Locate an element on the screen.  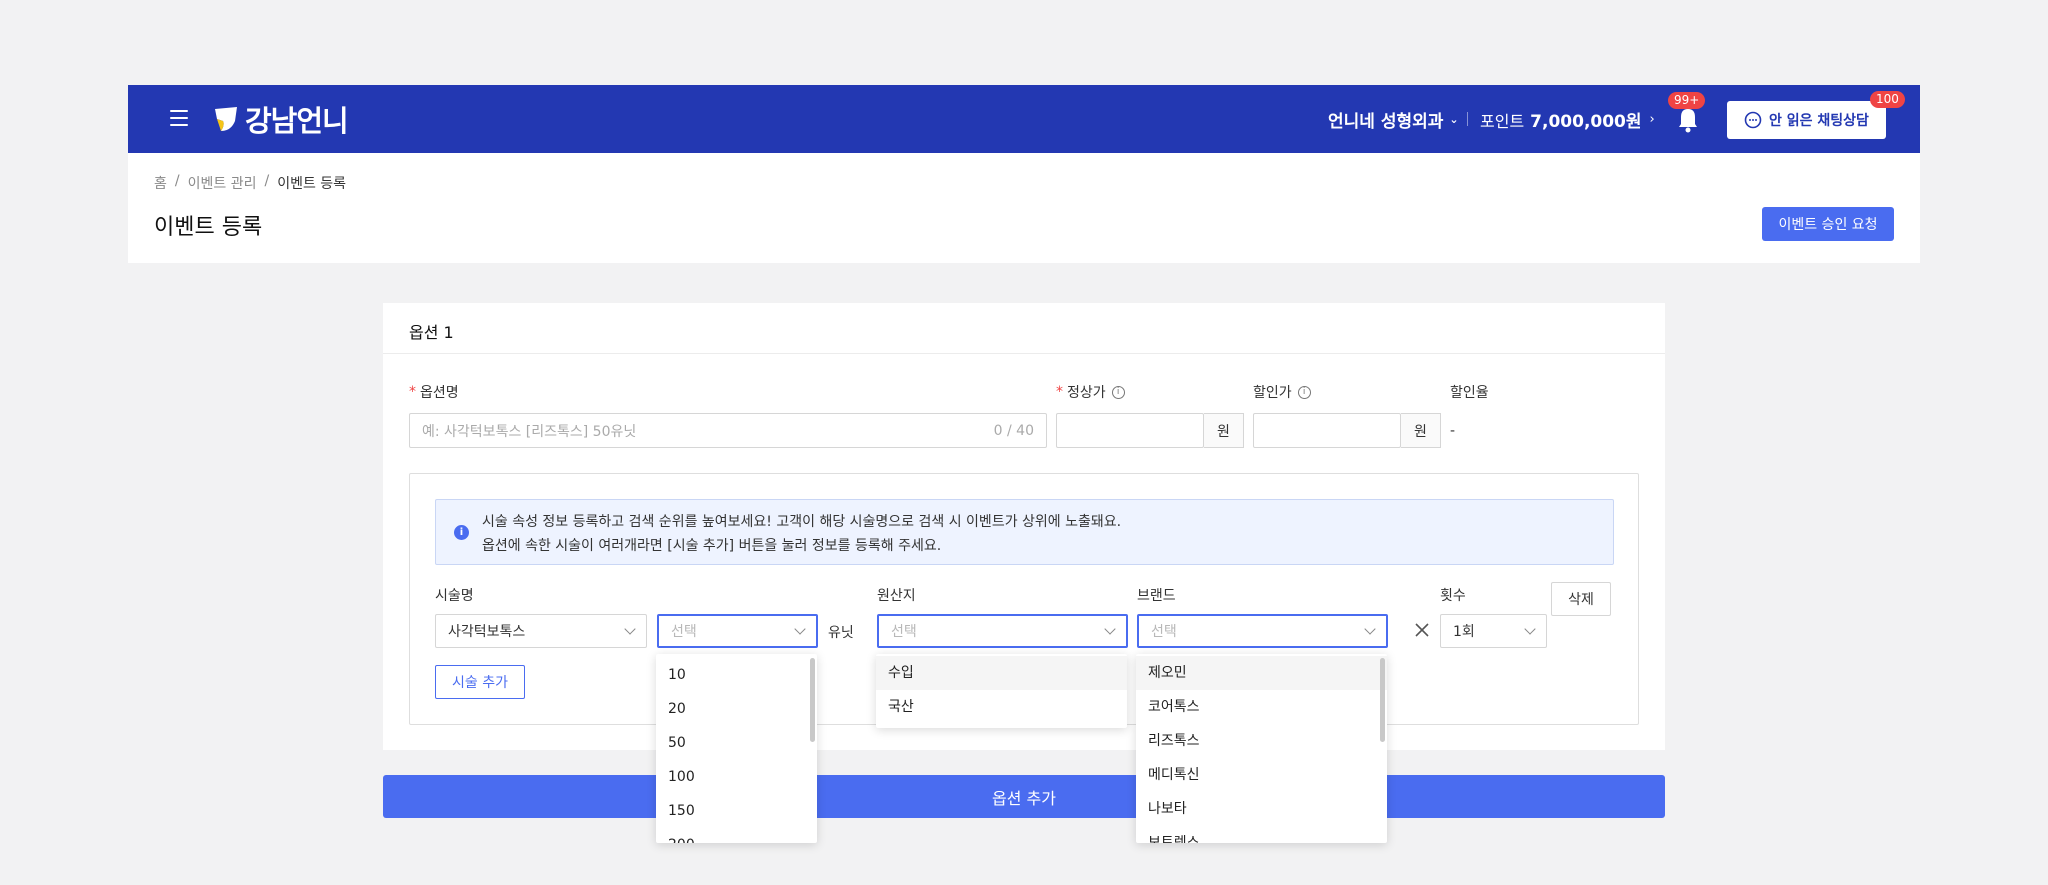
unit-option: 50 is located at coordinates (736, 743).